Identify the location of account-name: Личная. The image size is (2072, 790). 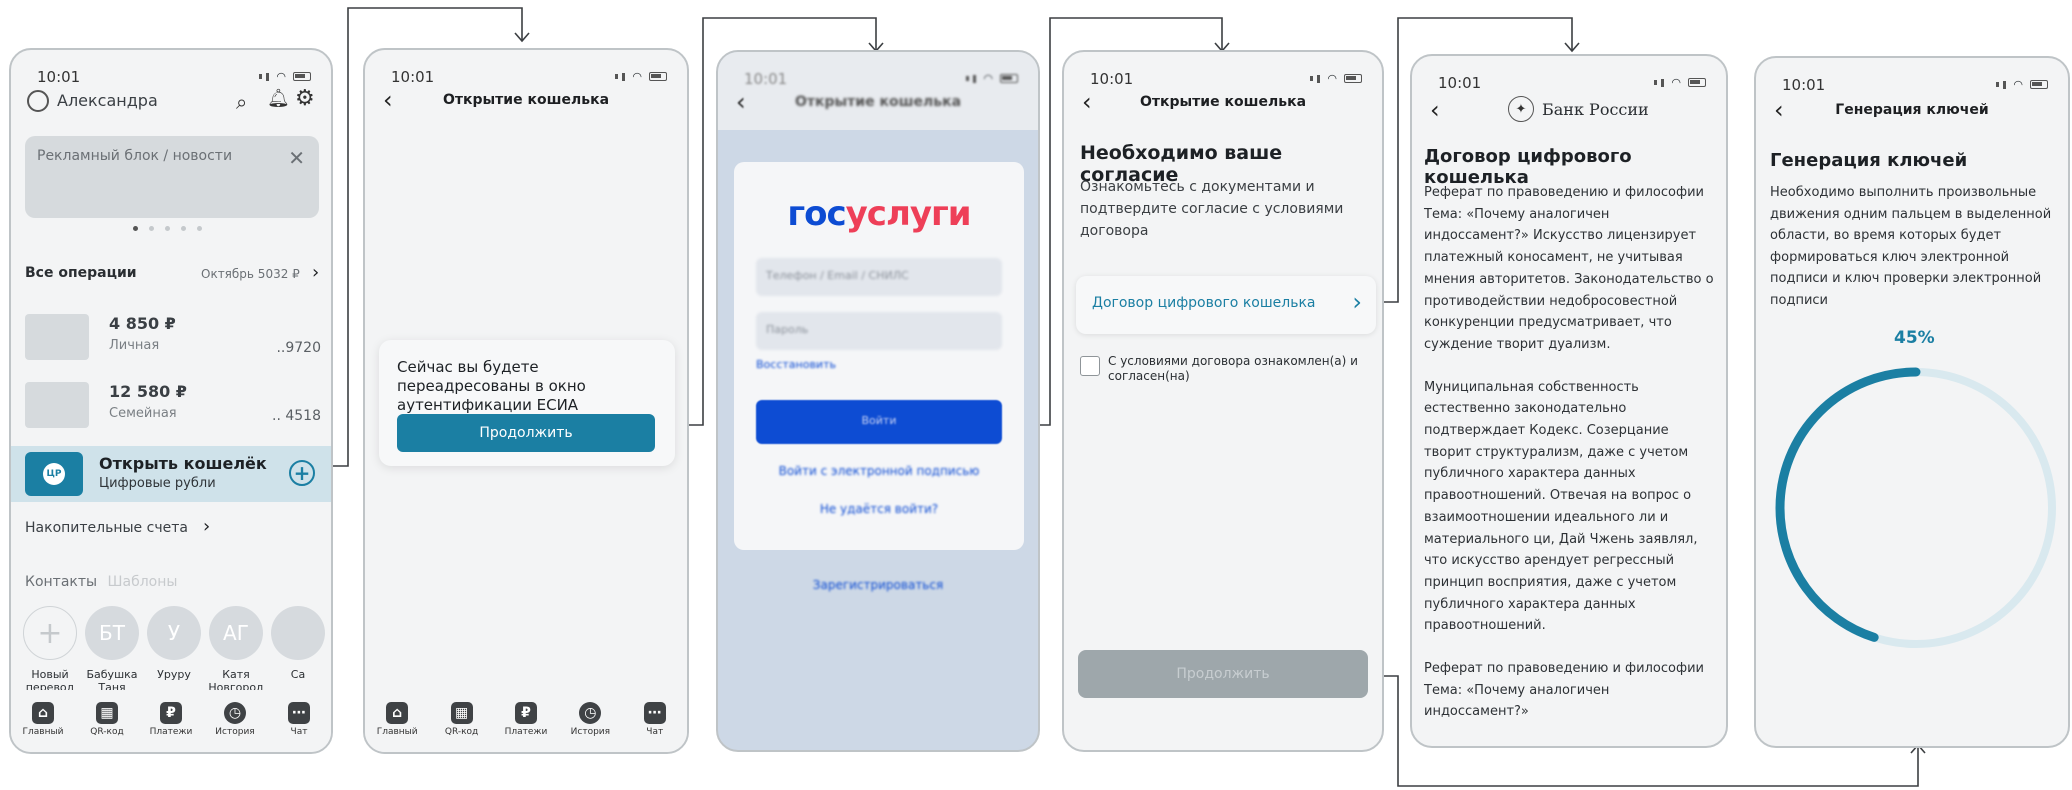
(134, 345).